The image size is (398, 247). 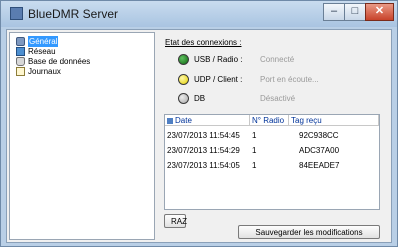 What do you see at coordinates (20, 71) in the screenshot?
I see `log-icon` at bounding box center [20, 71].